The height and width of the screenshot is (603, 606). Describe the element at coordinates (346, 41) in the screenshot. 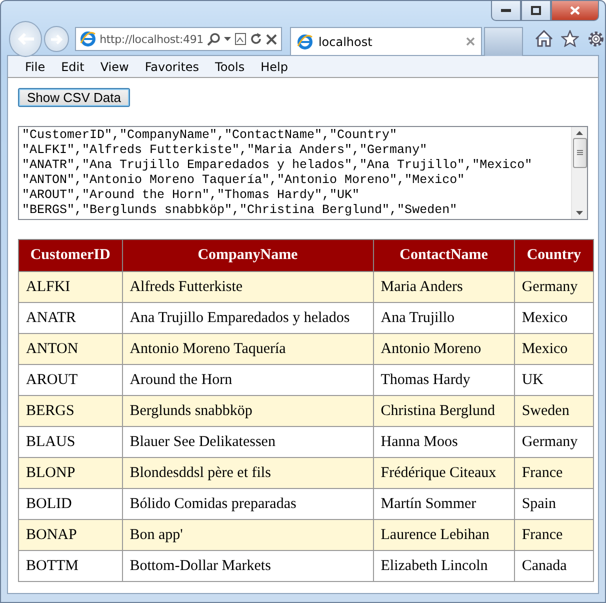

I see `tab-title: localhost` at that location.